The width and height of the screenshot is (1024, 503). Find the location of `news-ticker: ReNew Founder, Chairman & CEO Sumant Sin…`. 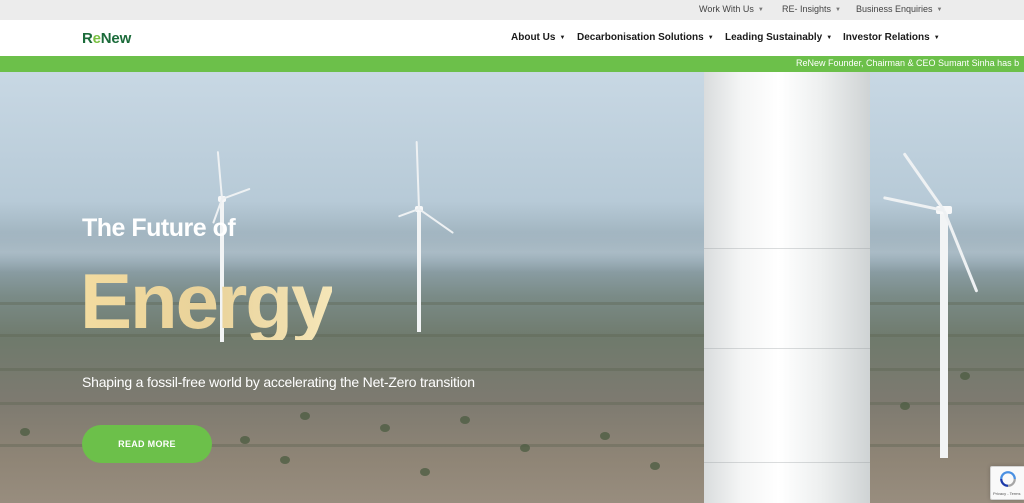

news-ticker: ReNew Founder, Chairman & CEO Sumant Sin… is located at coordinates (512, 64).